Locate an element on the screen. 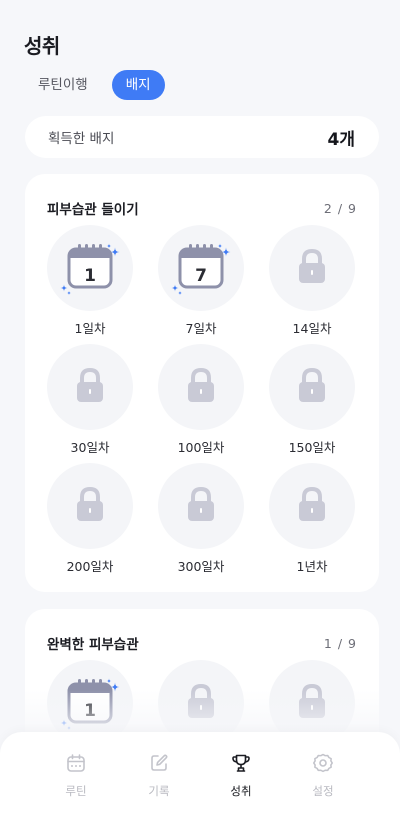 The height and width of the screenshot is (820, 400). badge-label: 30일차 is located at coordinates (90, 447).